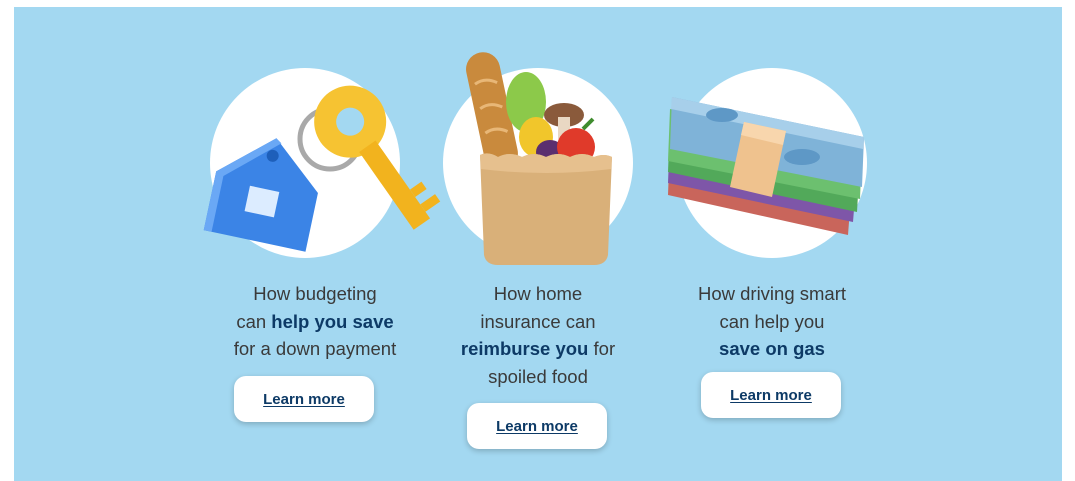 The height and width of the screenshot is (481, 1075). I want to click on caption-highlight: reimburse you, so click(524, 348).